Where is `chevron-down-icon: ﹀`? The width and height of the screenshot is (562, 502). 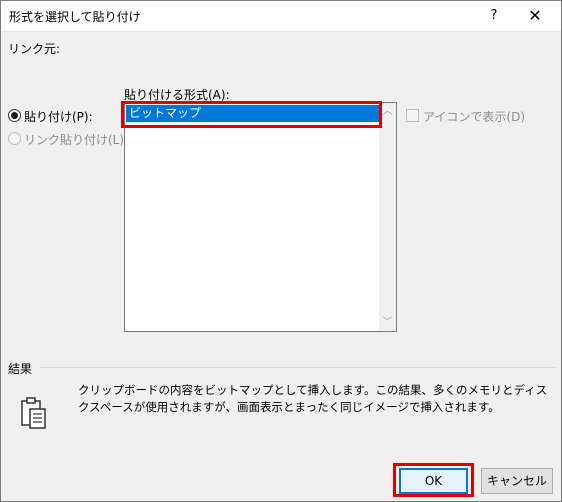
chevron-down-icon: ﹀ is located at coordinates (387, 322).